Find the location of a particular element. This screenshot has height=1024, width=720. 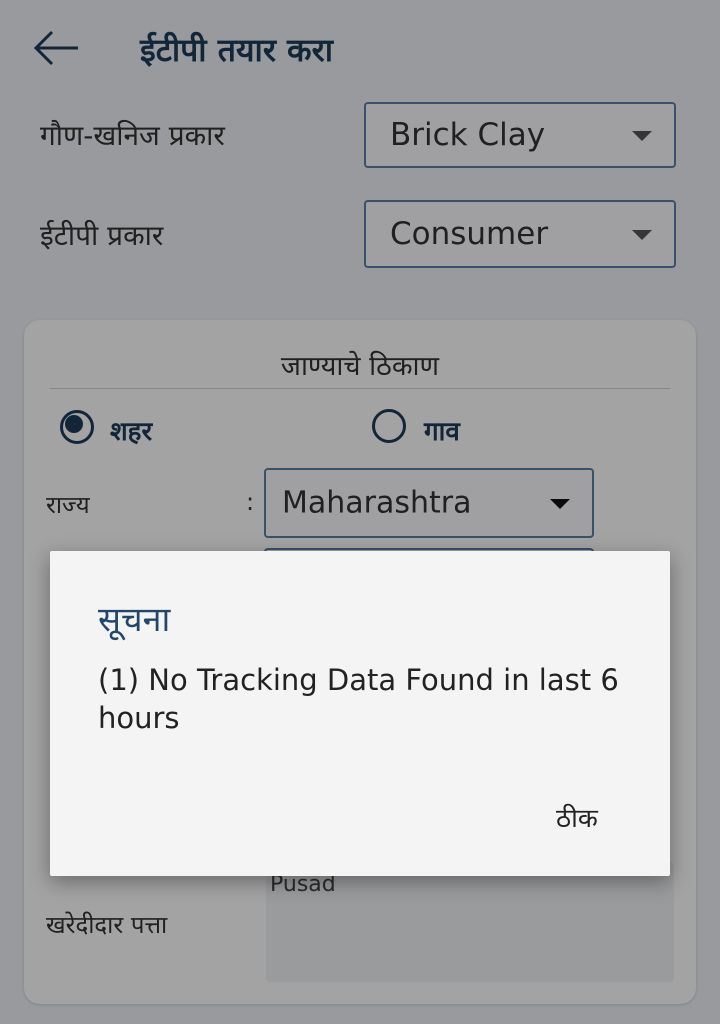

dialog-title: सूचना is located at coordinates (134, 620).